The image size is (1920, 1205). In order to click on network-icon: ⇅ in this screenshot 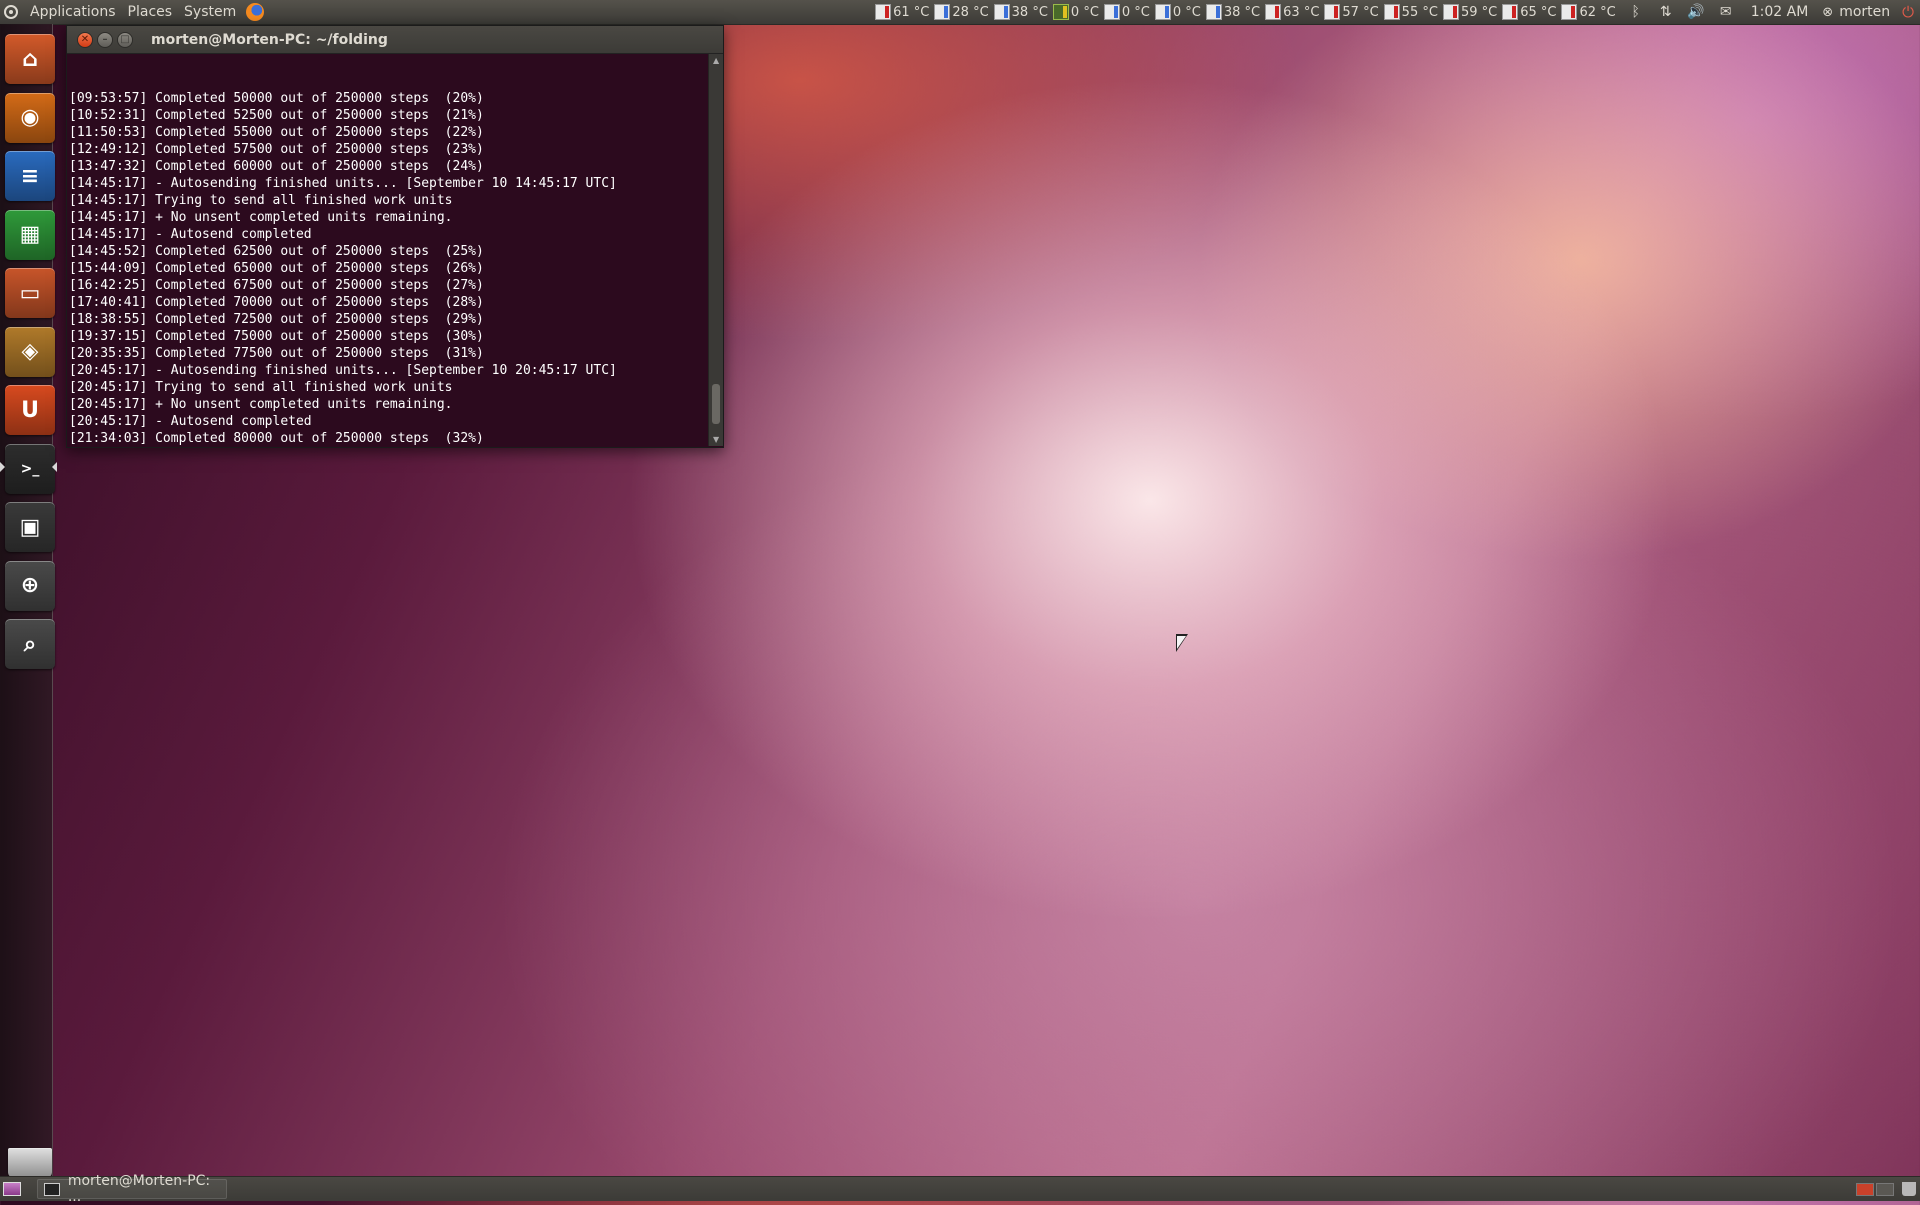, I will do `click(1666, 12)`.